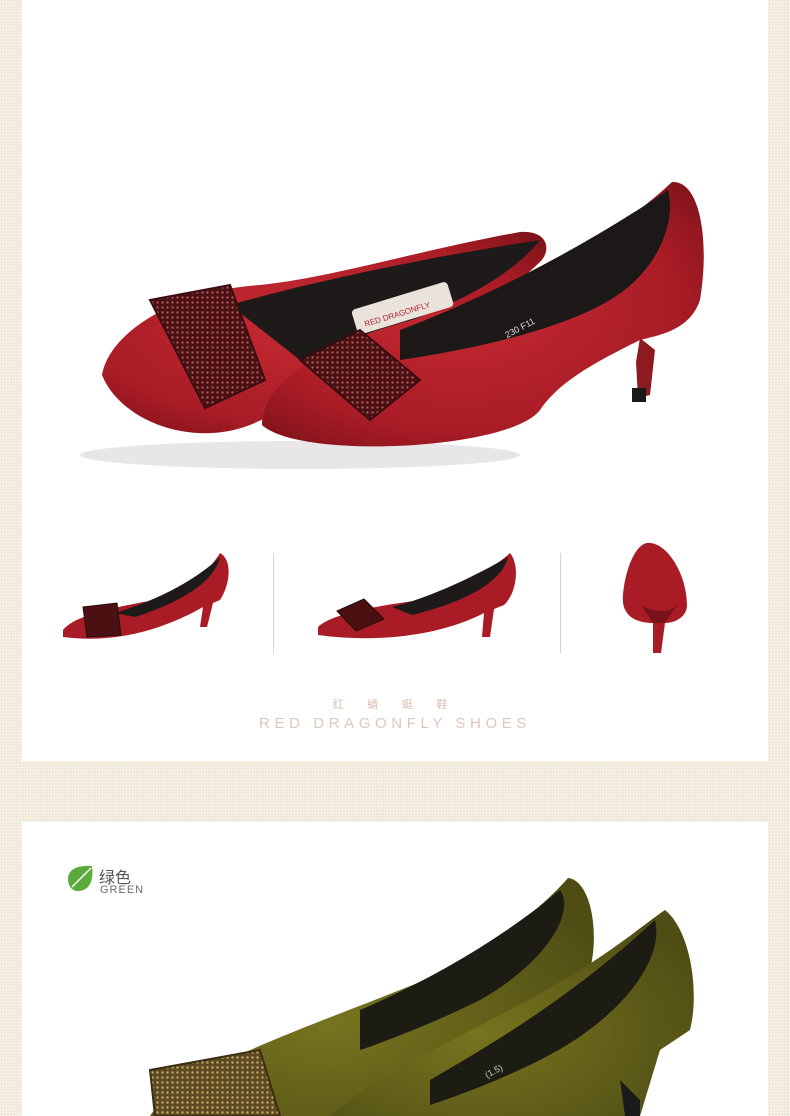  What do you see at coordinates (421, 997) in the screenshot?
I see `green-shoes-image: (1.5)` at bounding box center [421, 997].